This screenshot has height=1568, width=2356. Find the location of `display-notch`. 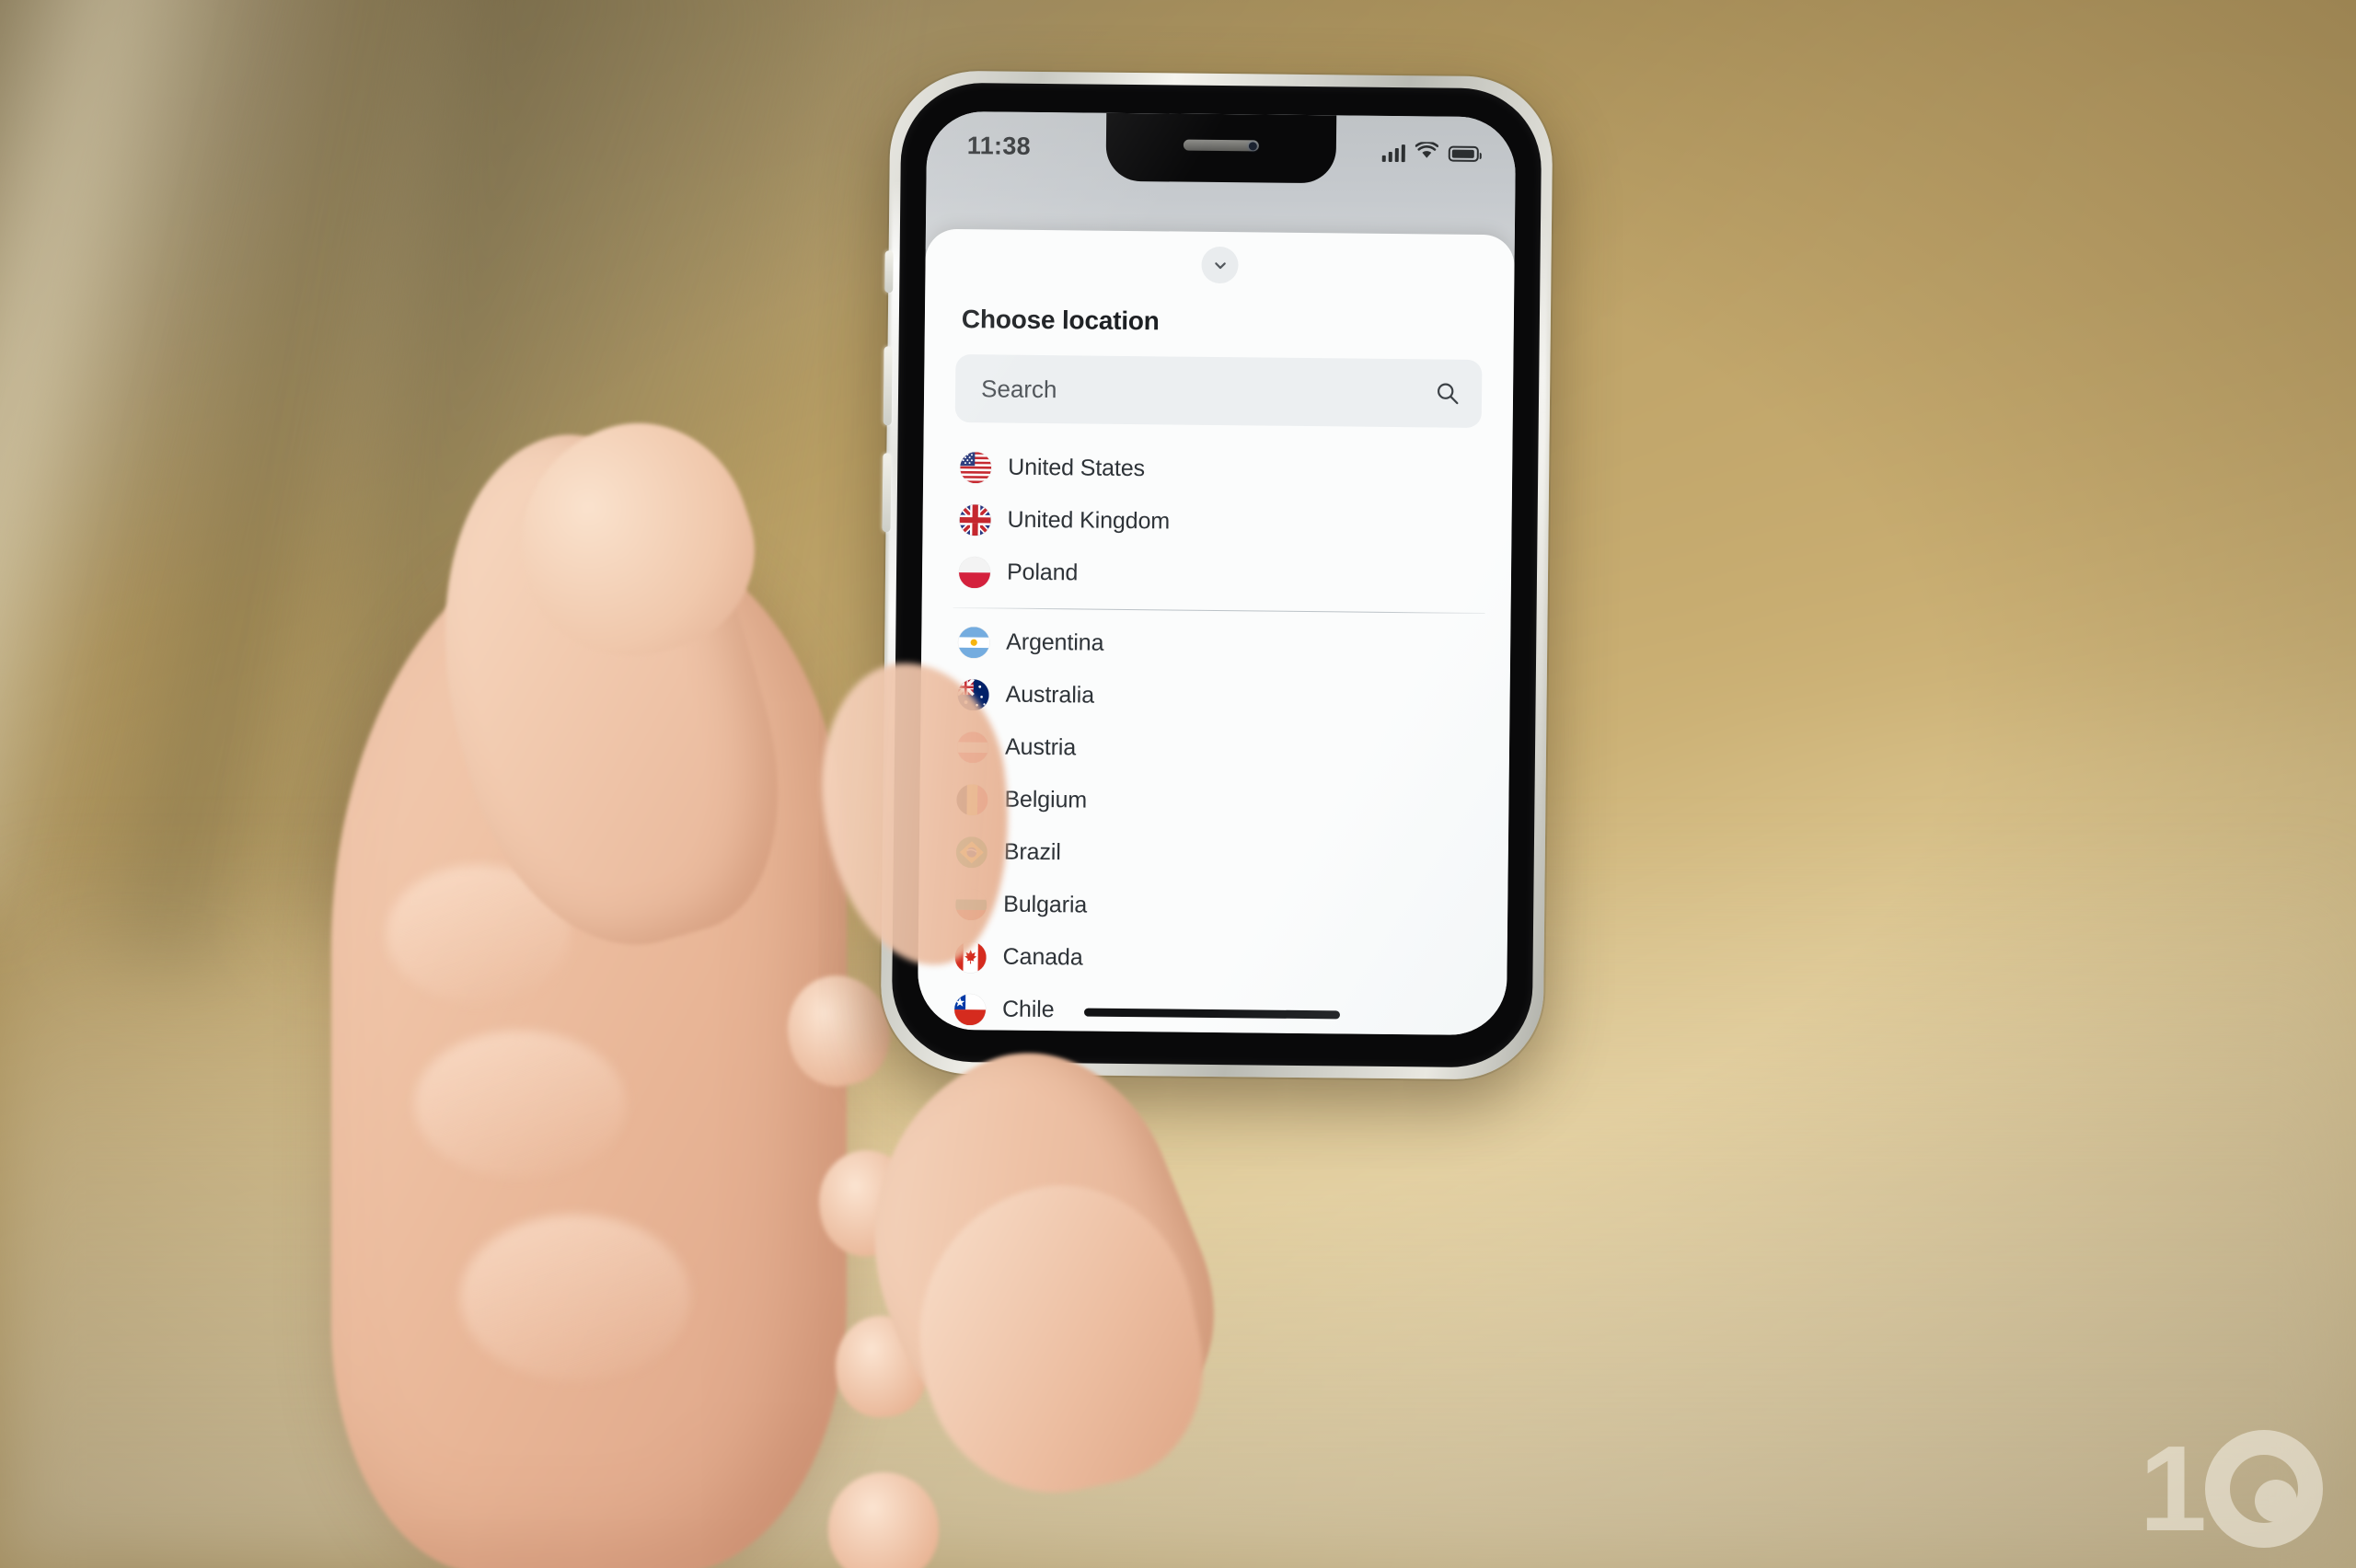

display-notch is located at coordinates (1221, 148).